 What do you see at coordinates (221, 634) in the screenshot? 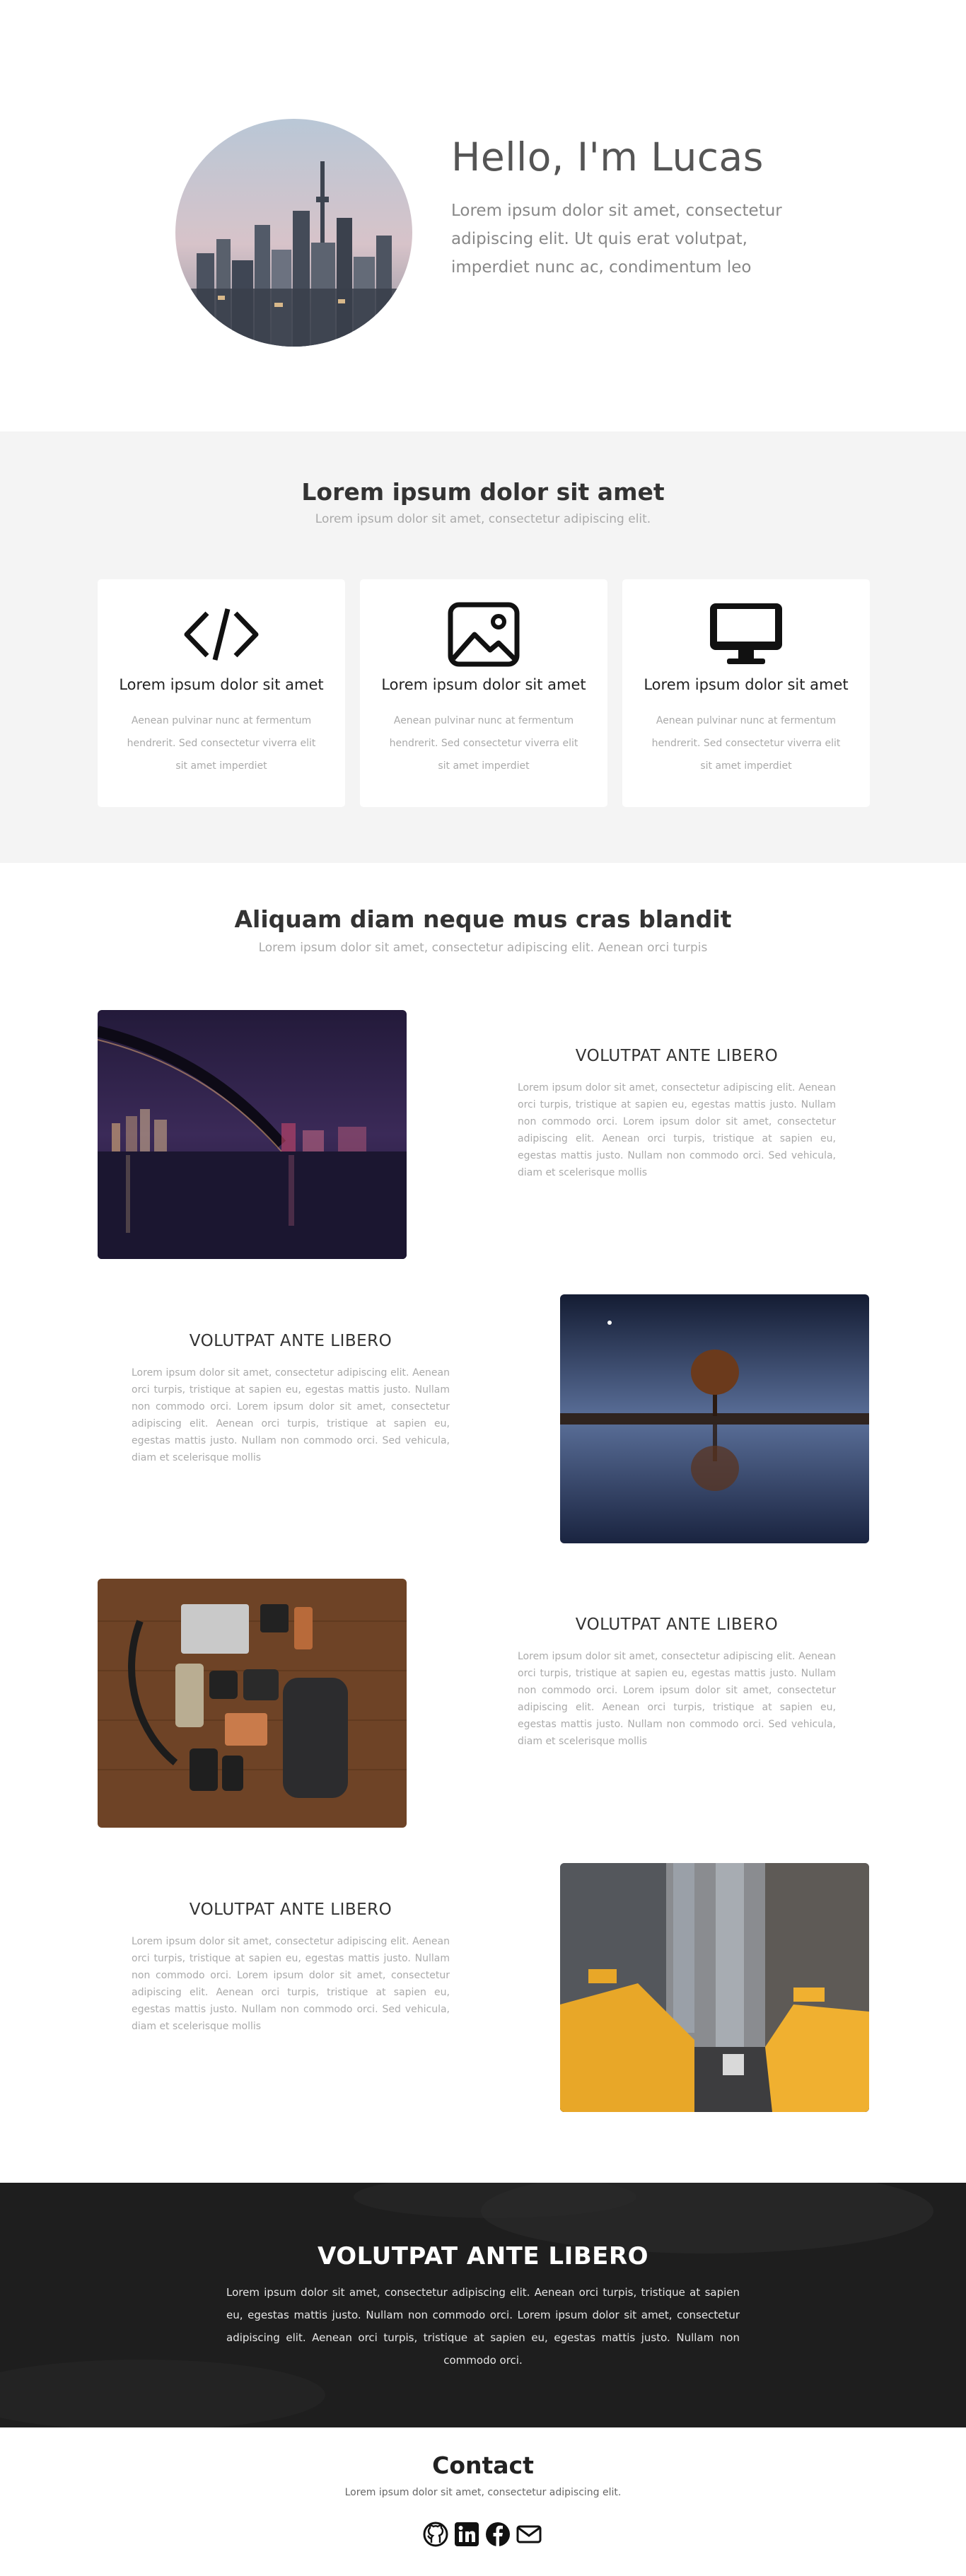
I see `code-icon` at bounding box center [221, 634].